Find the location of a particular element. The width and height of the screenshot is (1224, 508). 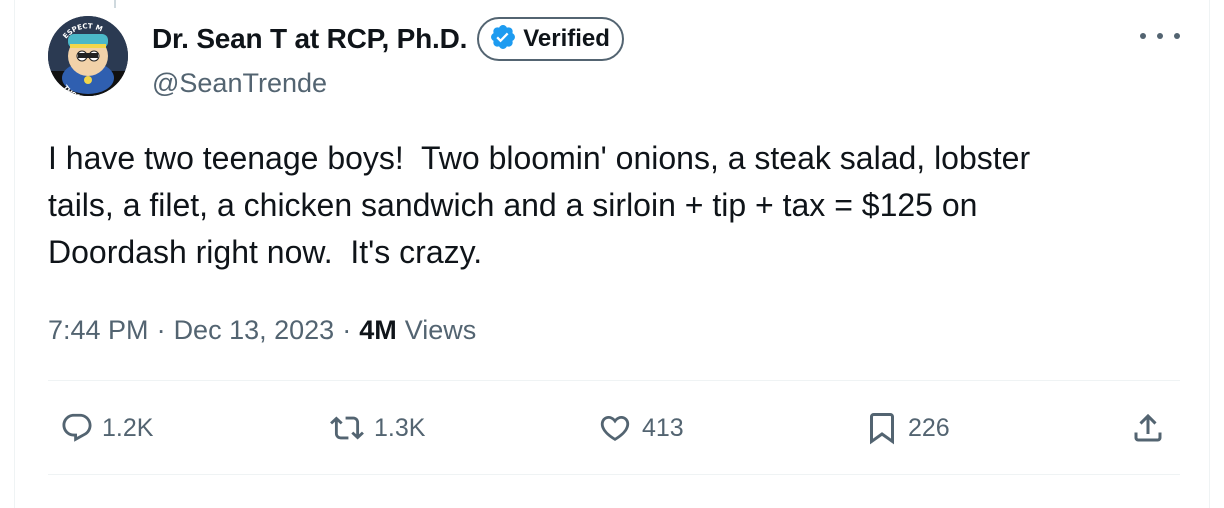

author-handle: @SeanTrende is located at coordinates (239, 83).